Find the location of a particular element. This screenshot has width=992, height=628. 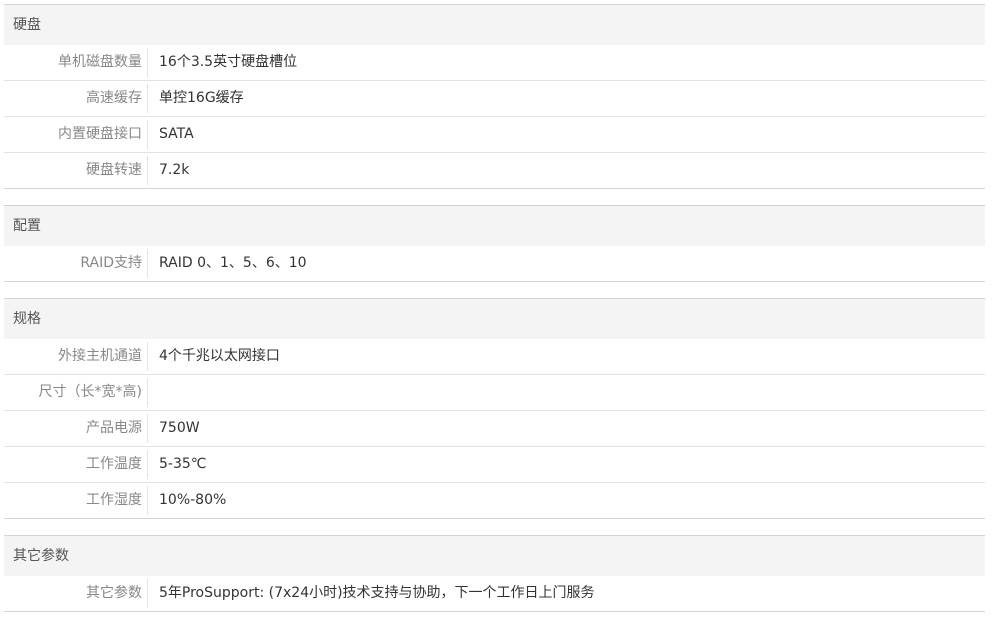

spec-value: 5年ProSupport: (7x24小时)技术支持与协助，下一个工作日上门服务 is located at coordinates (377, 593).